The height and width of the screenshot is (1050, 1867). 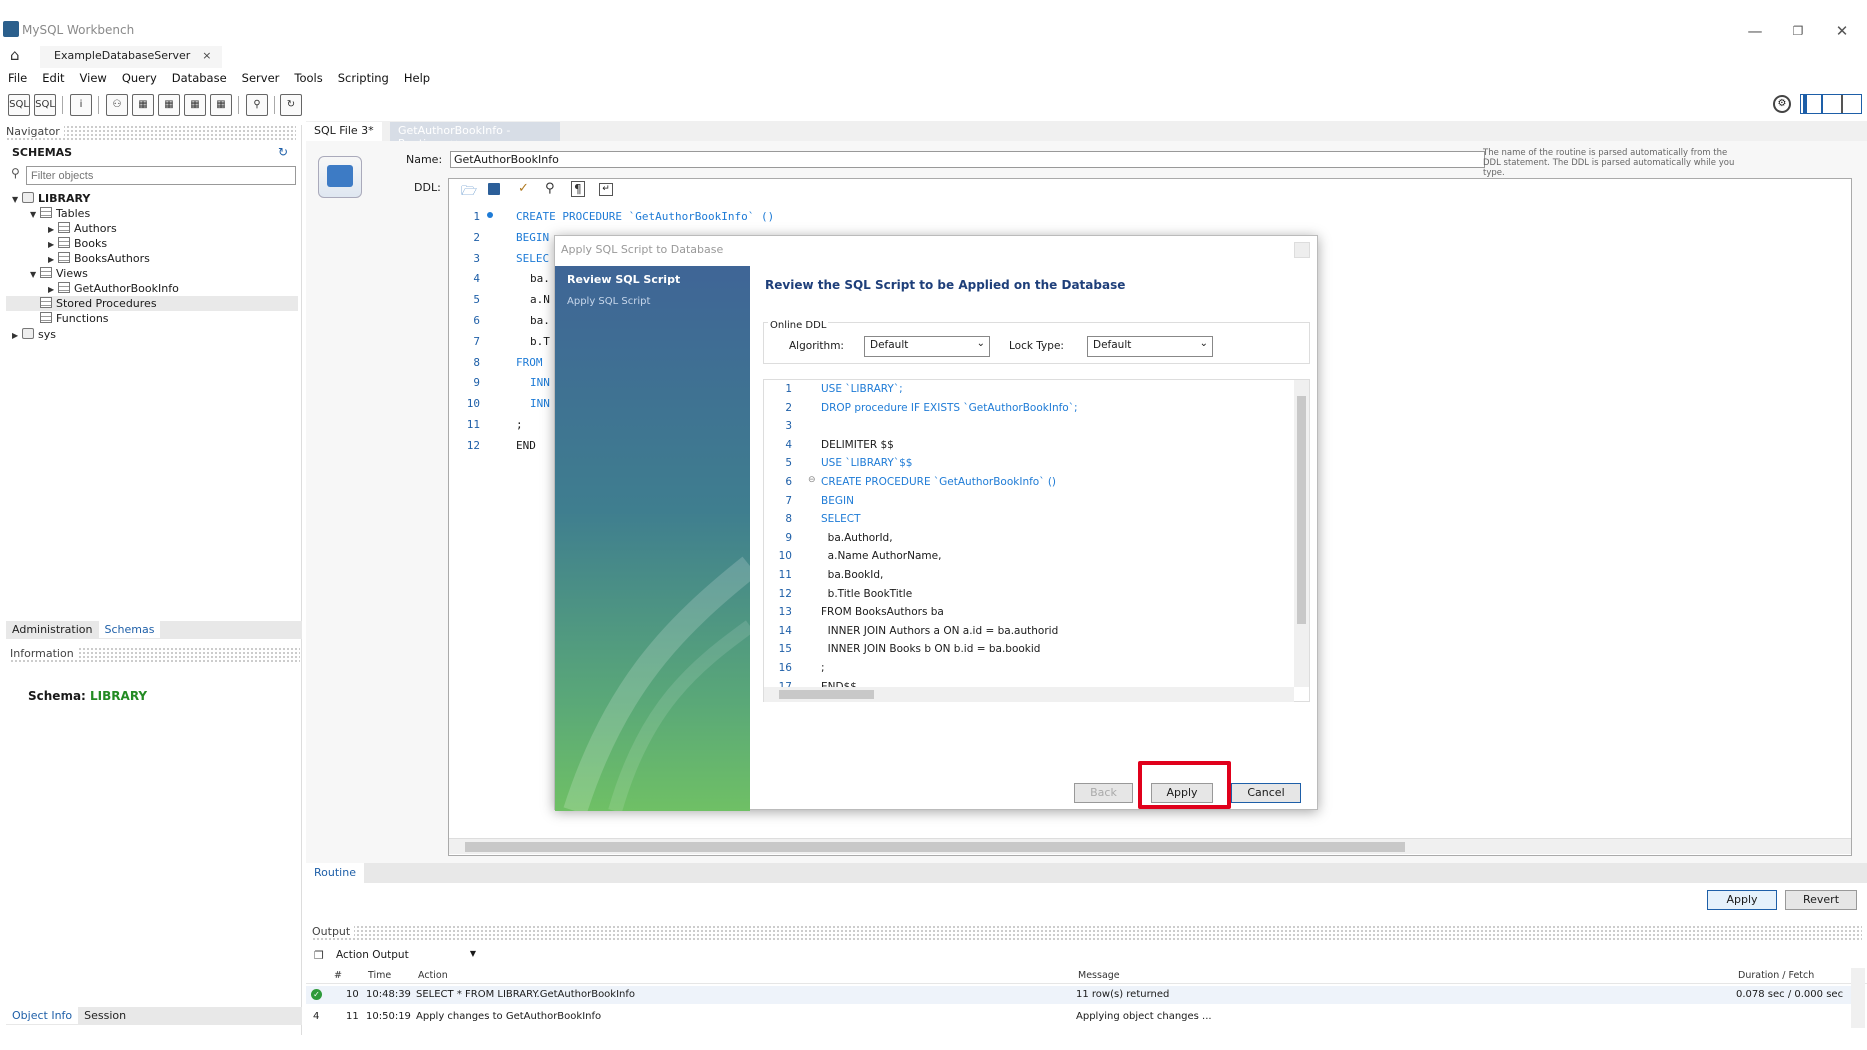 I want to click on column-num: #, so click(x=338, y=975).